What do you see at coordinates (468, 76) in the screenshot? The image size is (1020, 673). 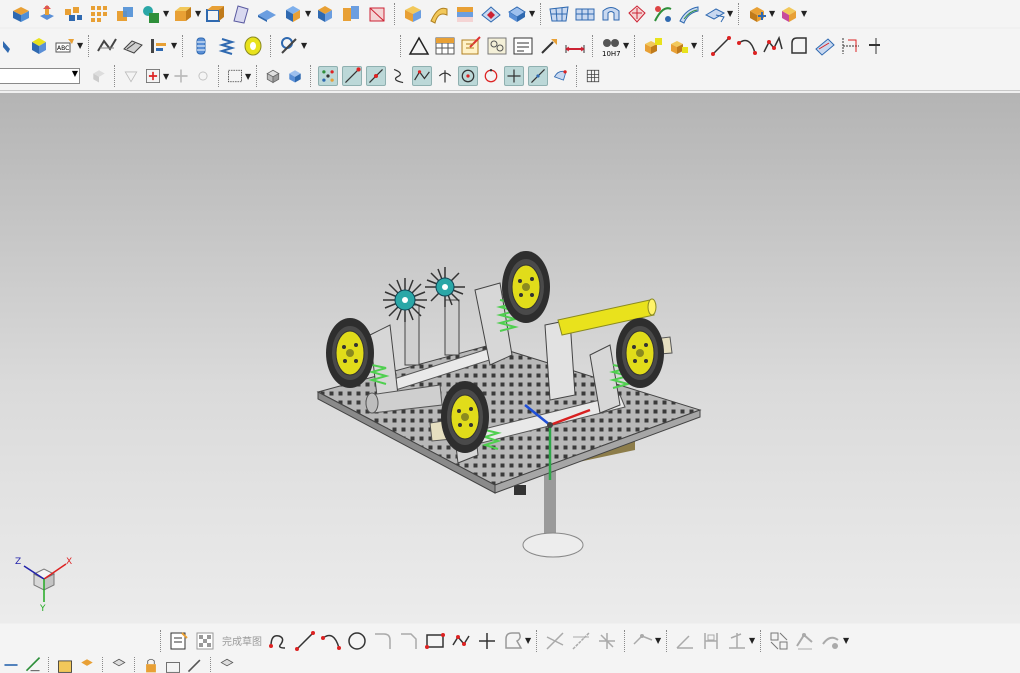 I see `center-icon` at bounding box center [468, 76].